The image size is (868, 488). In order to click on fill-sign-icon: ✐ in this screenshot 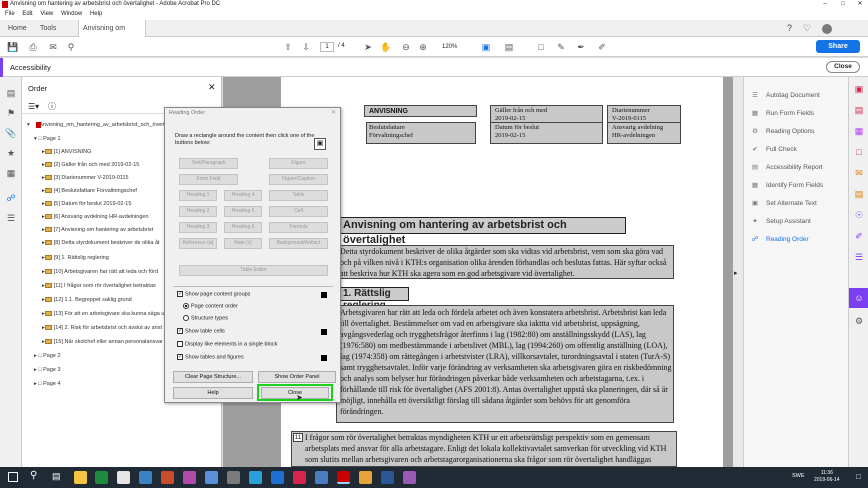, I will do `click(859, 236)`.